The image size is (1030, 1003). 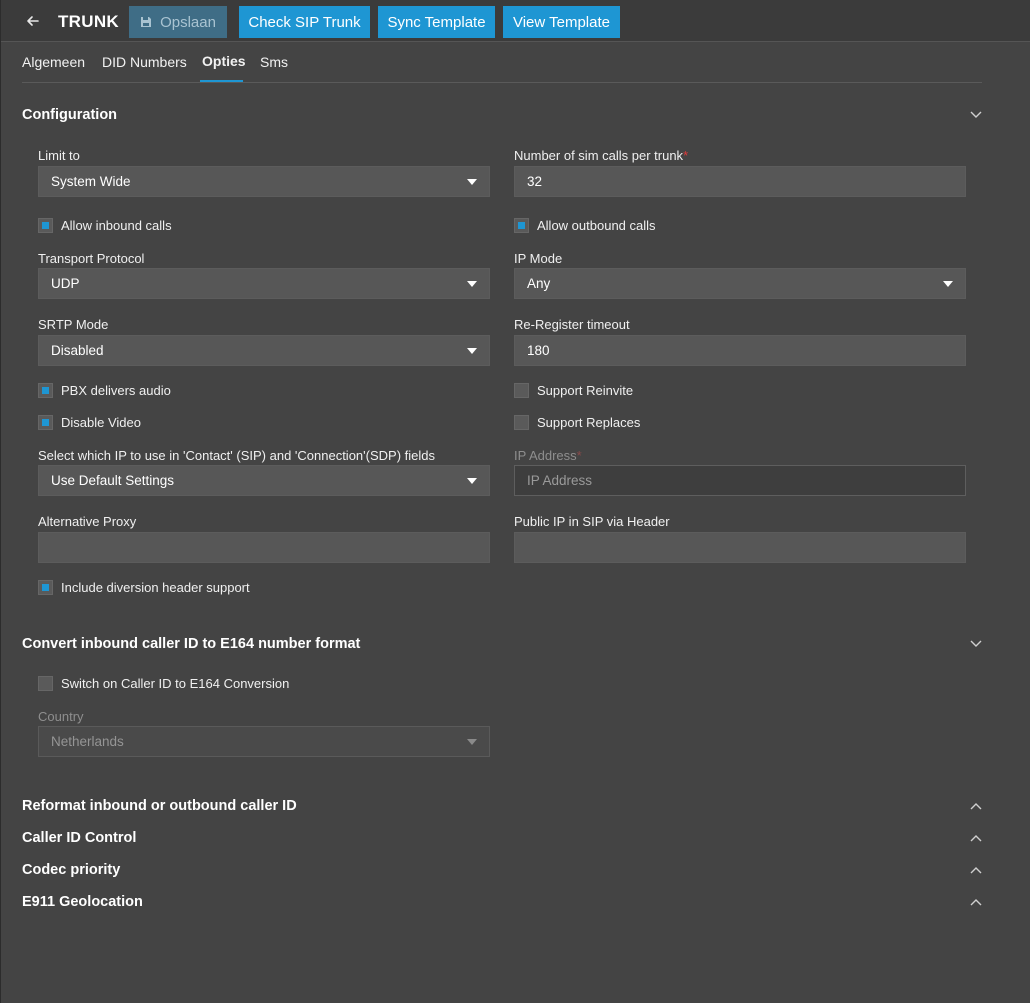 I want to click on public-ip-label: Public IP in SIP via Header, so click(x=592, y=521).